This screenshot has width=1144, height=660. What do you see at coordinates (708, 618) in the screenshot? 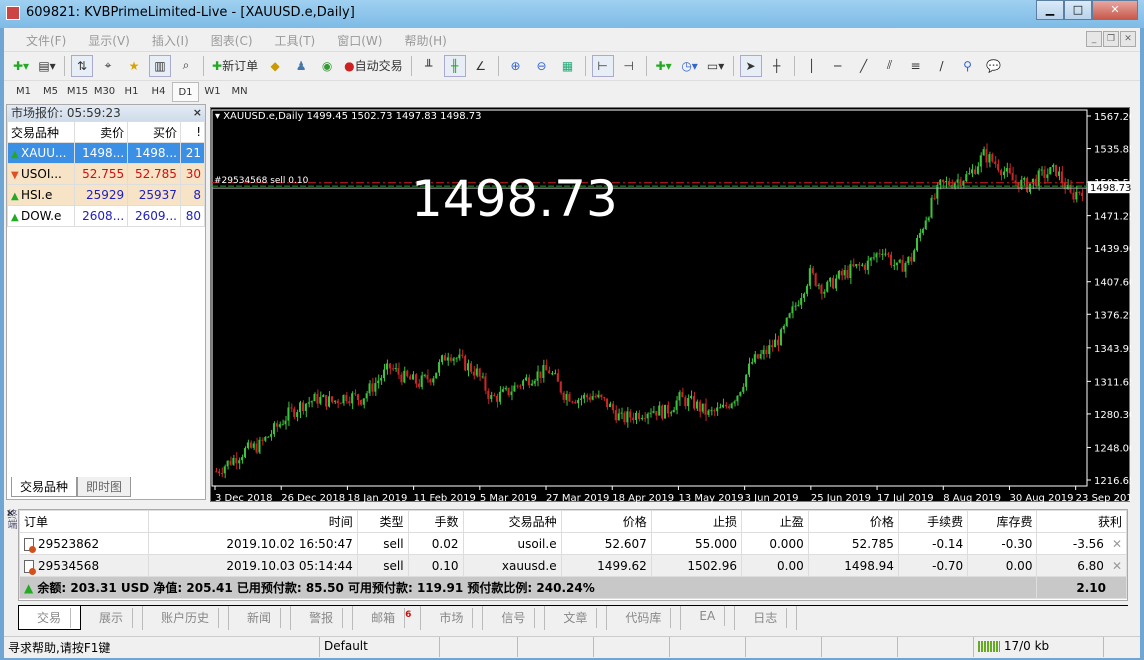
I see `terminal-tab: EA` at bounding box center [708, 618].